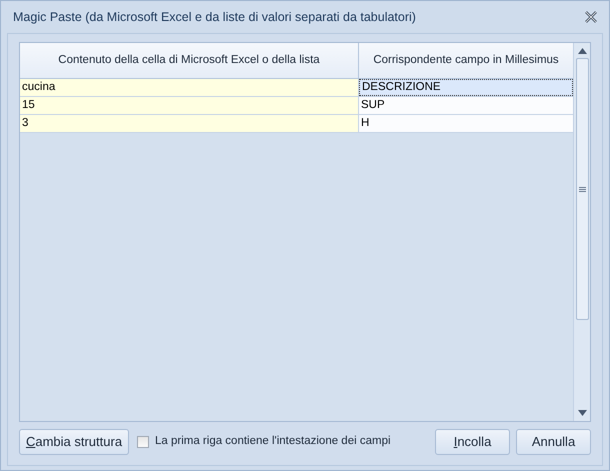 Image resolution: width=610 pixels, height=471 pixels. Describe the element at coordinates (214, 17) in the screenshot. I see `window-title: Magic Paste (da Microsoft Excel e da liste di valori separati da tabulatori)` at that location.